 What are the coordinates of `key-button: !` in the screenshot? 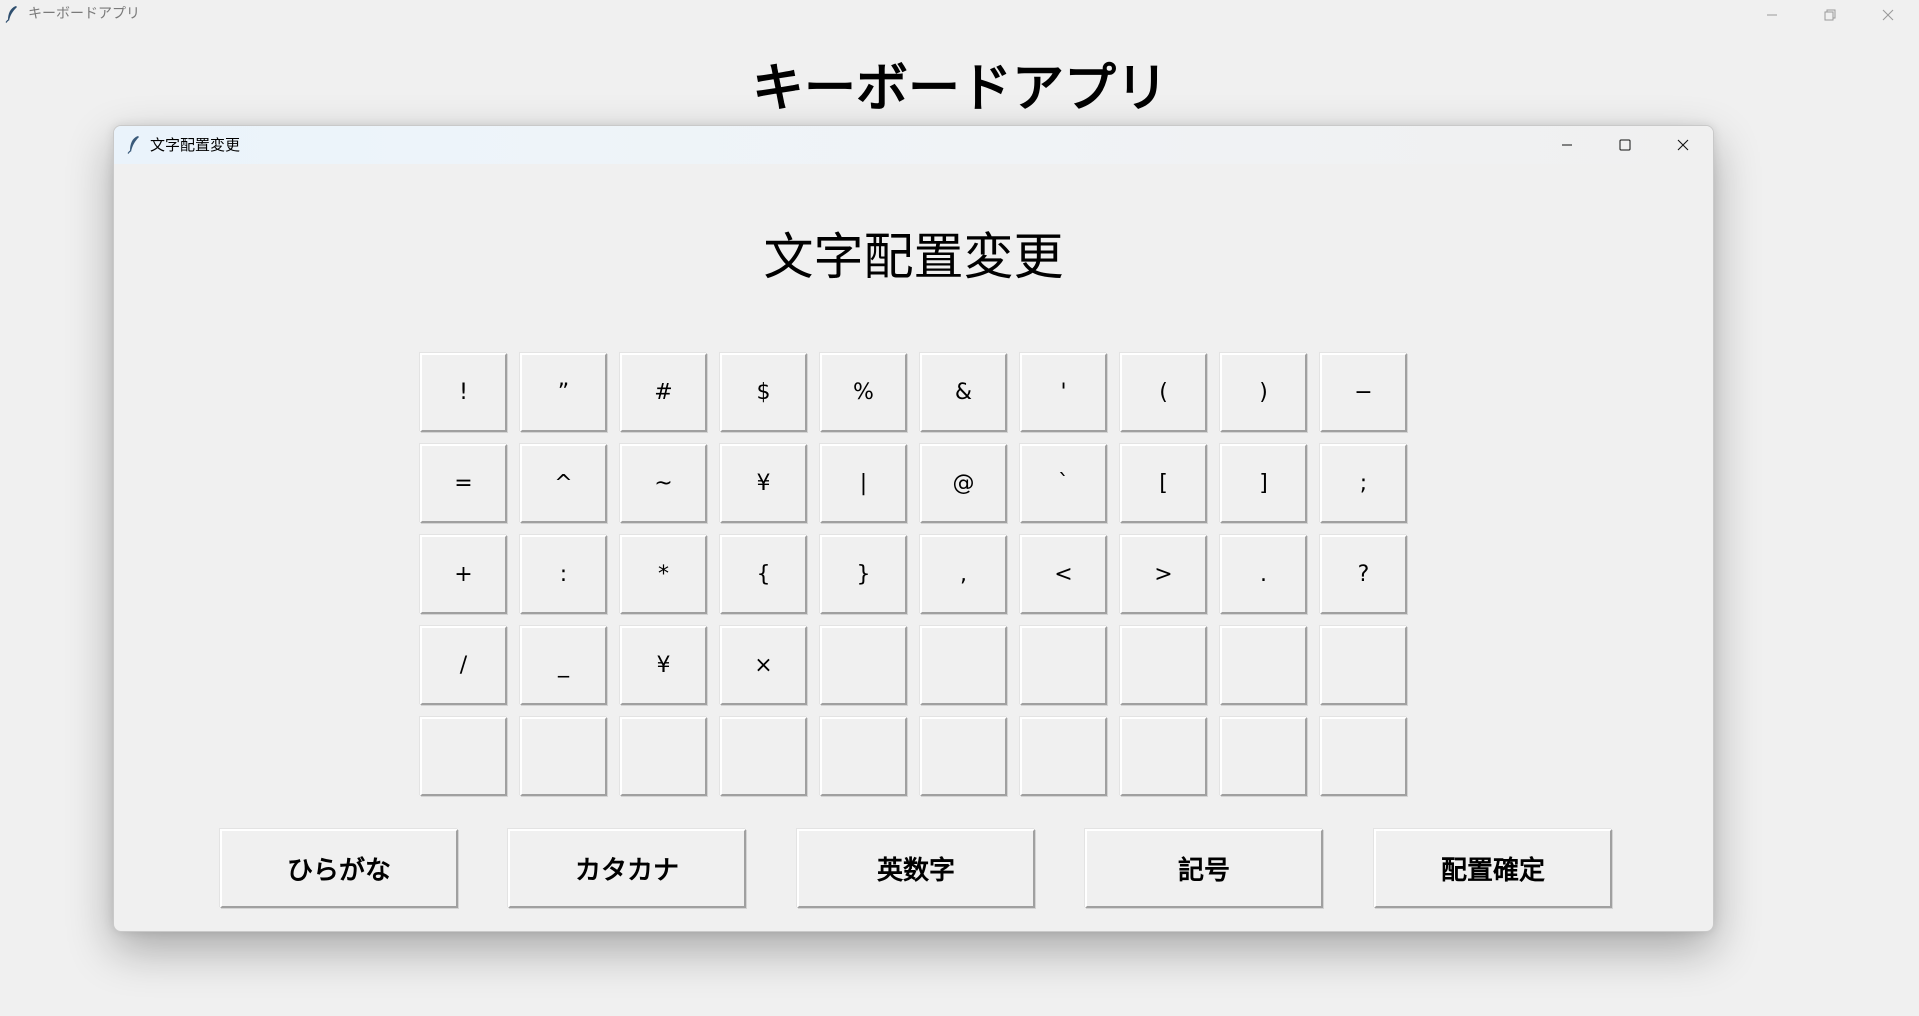 It's located at (463, 392).